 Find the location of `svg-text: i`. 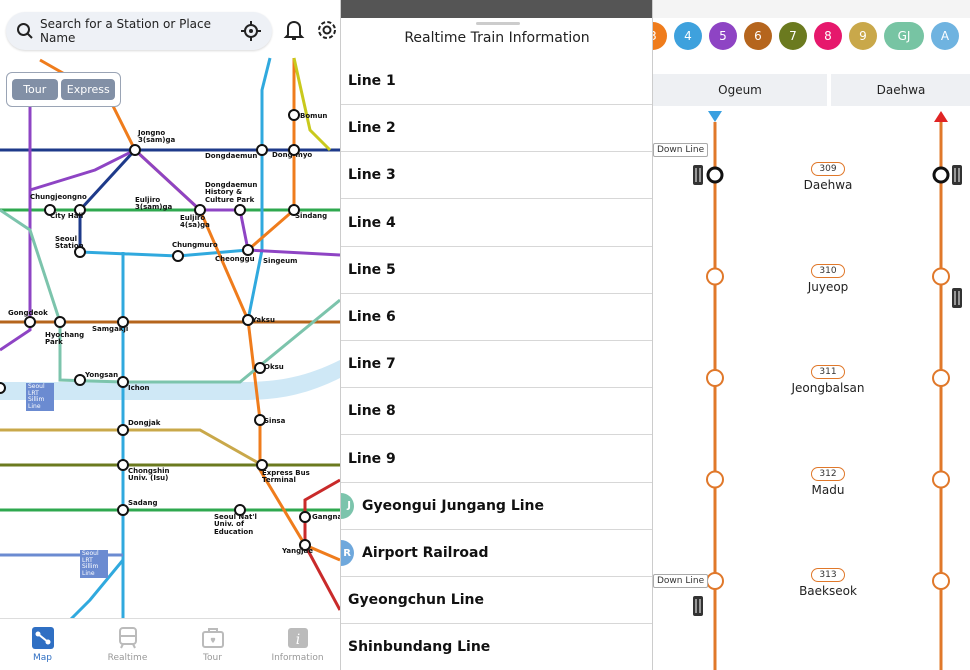

svg-text: i is located at coordinates (297, 640).